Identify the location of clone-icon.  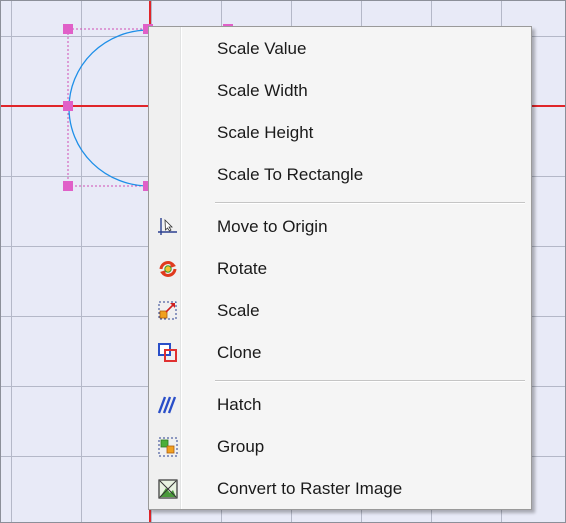
(168, 353).